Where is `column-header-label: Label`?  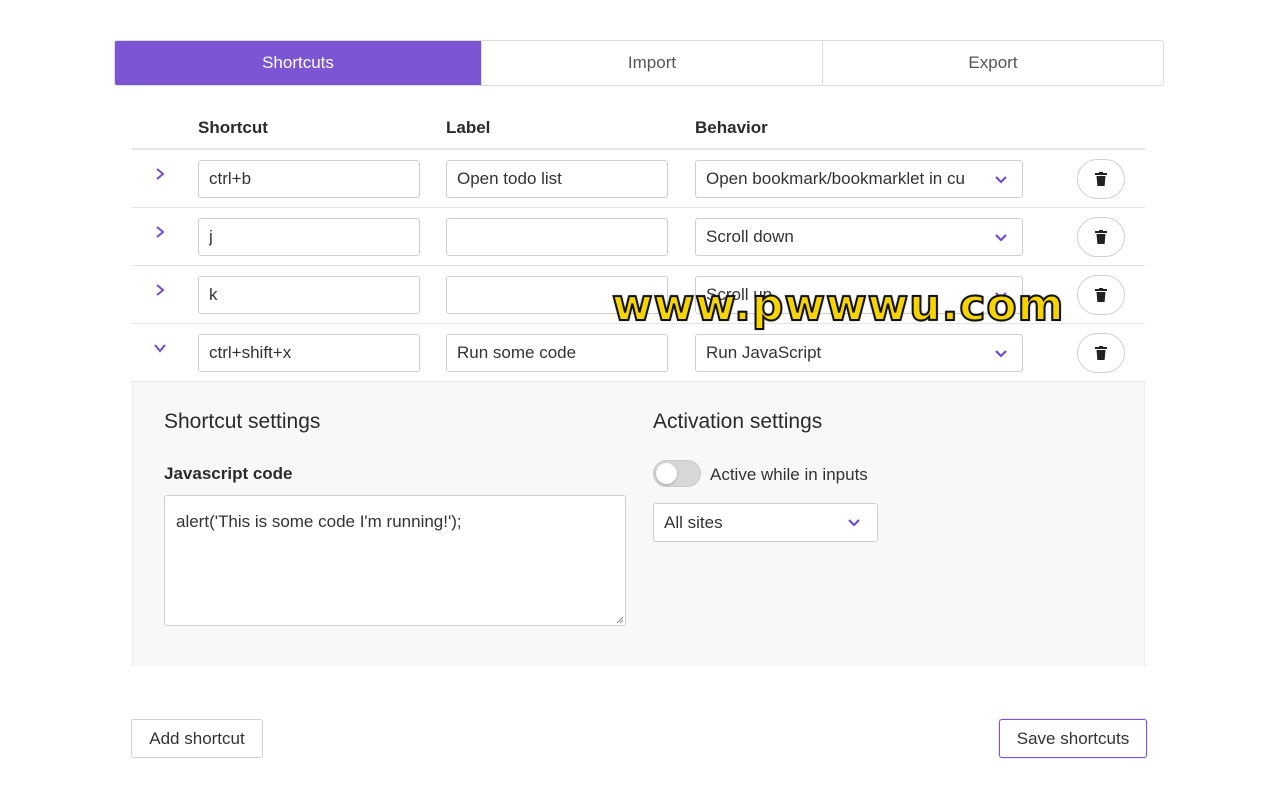 column-header-label: Label is located at coordinates (468, 127).